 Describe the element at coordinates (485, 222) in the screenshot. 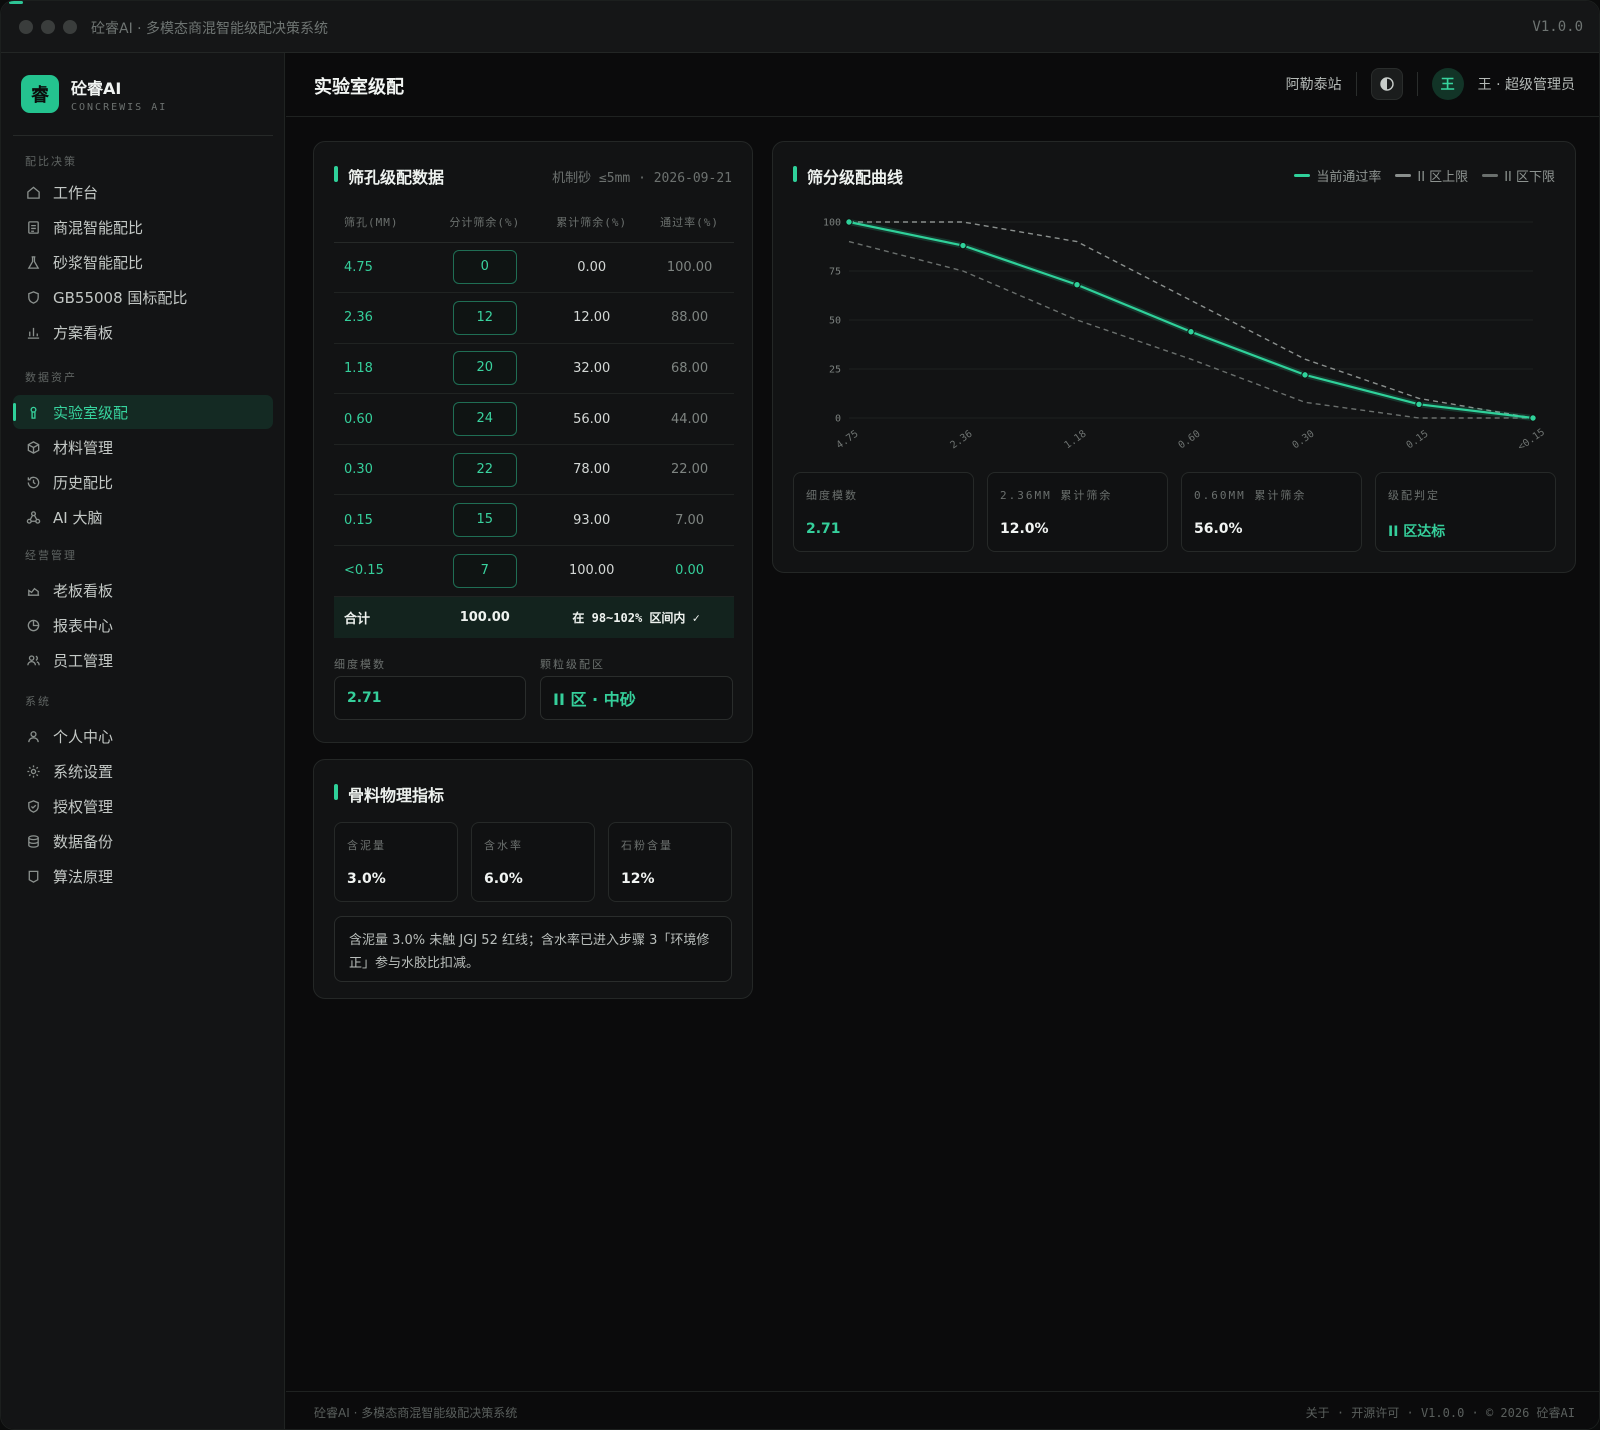

I see `column-header: 分计筛余(%)` at that location.